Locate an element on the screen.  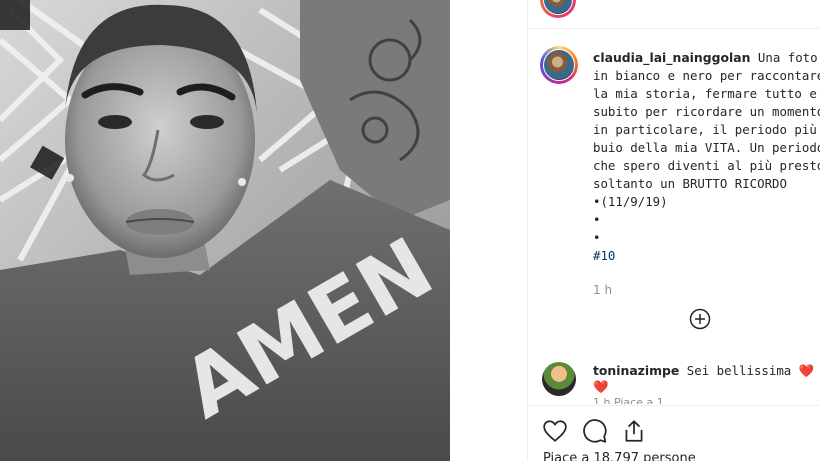
photo-panel-gap is located at coordinates (488, 230).